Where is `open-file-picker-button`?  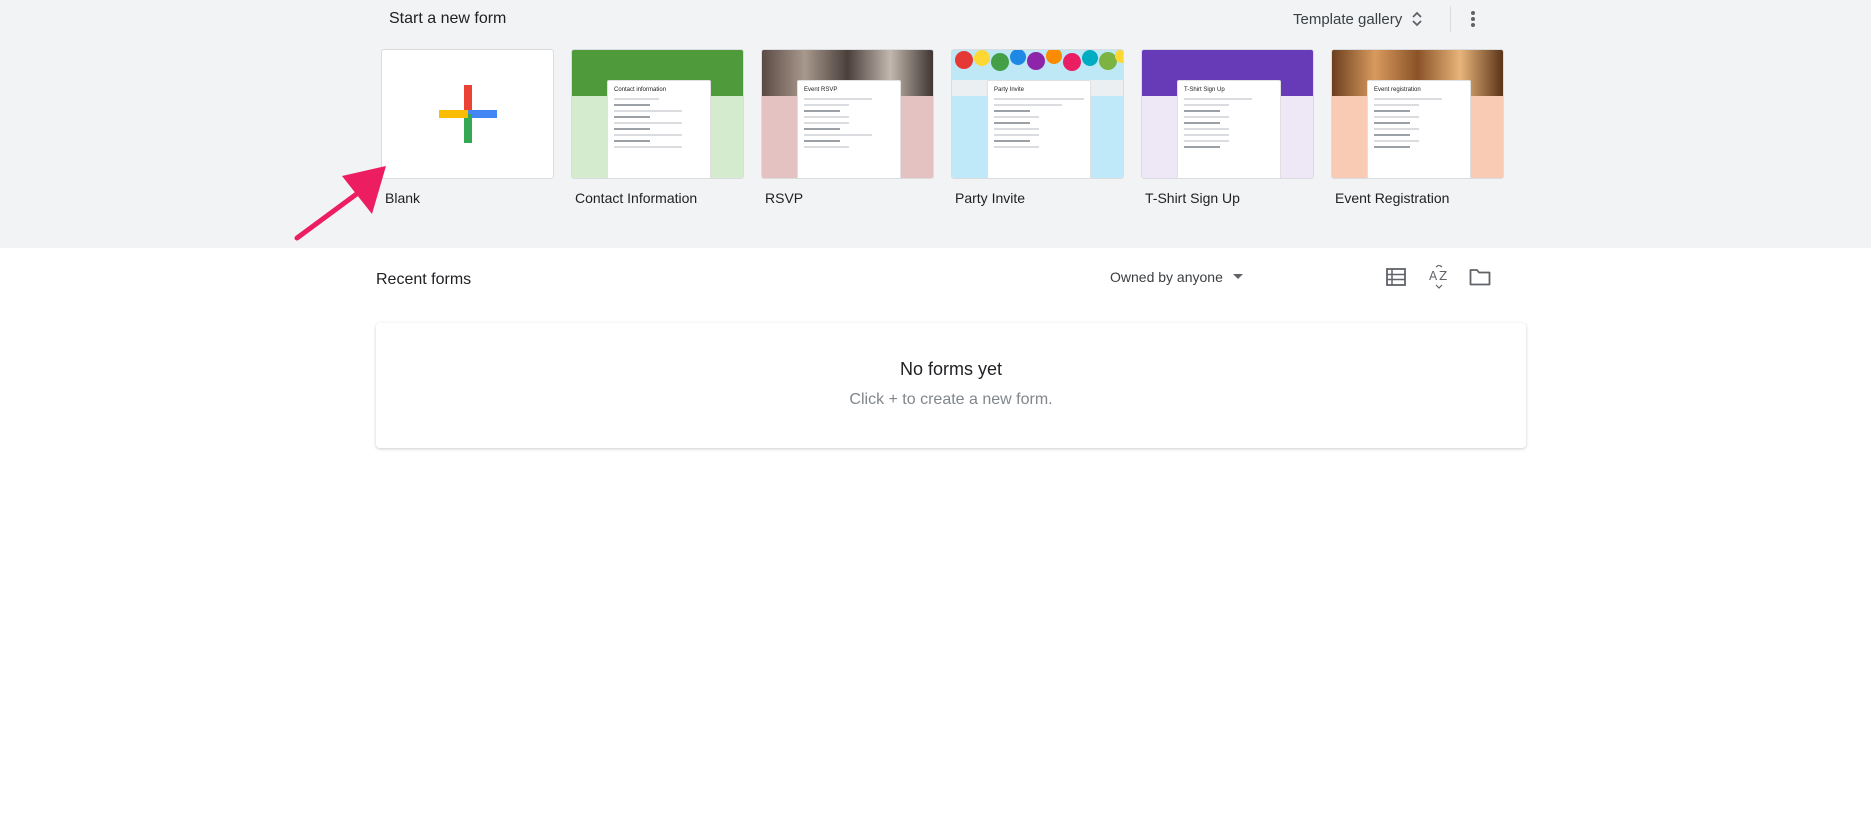 open-file-picker-button is located at coordinates (1480, 277).